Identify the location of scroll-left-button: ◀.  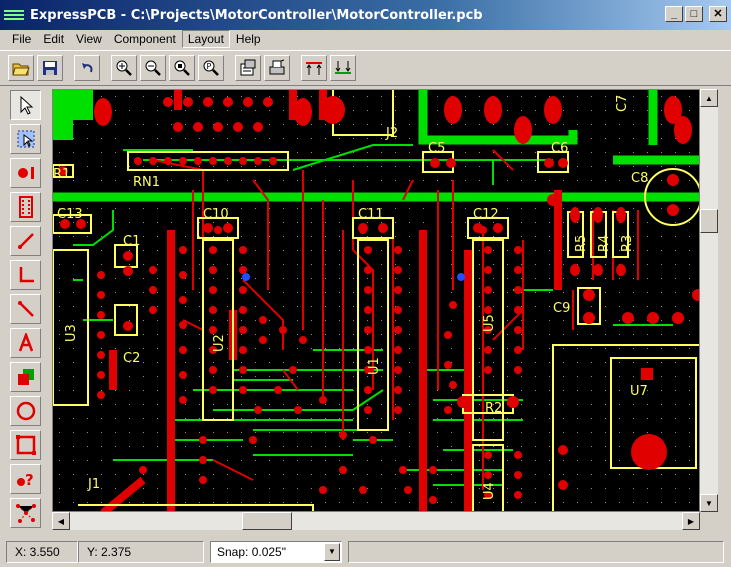
(61, 521).